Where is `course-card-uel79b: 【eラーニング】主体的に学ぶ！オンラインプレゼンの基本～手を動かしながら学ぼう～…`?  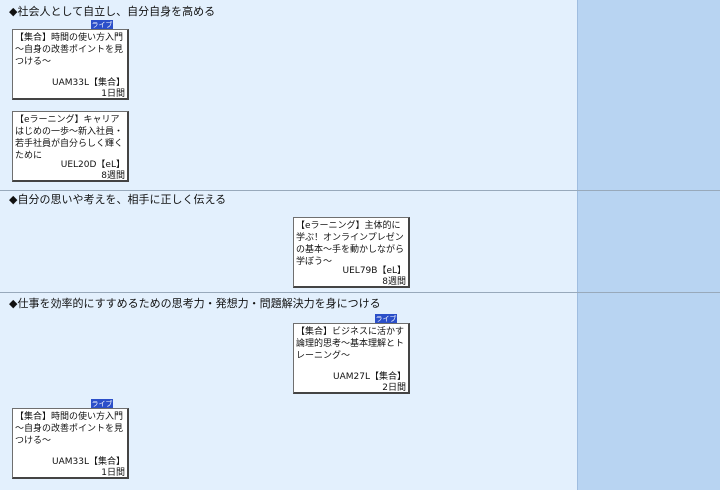 course-card-uel79b: 【eラーニング】主体的に学ぶ！オンラインプレゼンの基本～手を動かしながら学ぼう～… is located at coordinates (351, 252).